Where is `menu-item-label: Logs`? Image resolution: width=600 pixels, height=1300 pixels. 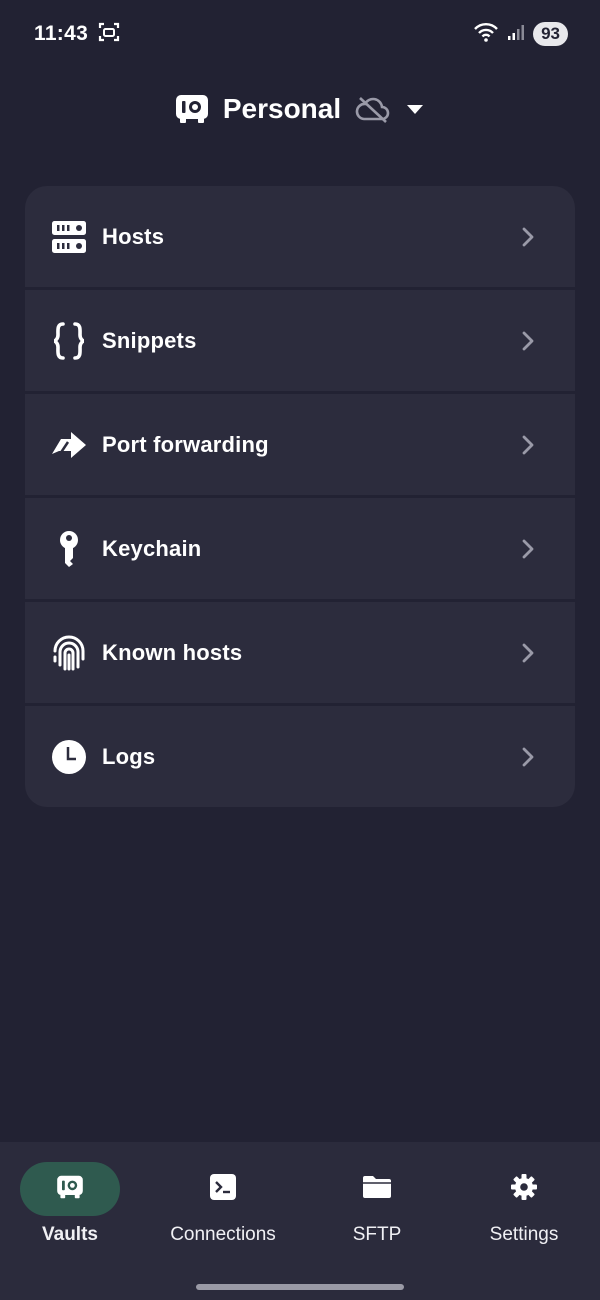
menu-item-label: Logs is located at coordinates (129, 756).